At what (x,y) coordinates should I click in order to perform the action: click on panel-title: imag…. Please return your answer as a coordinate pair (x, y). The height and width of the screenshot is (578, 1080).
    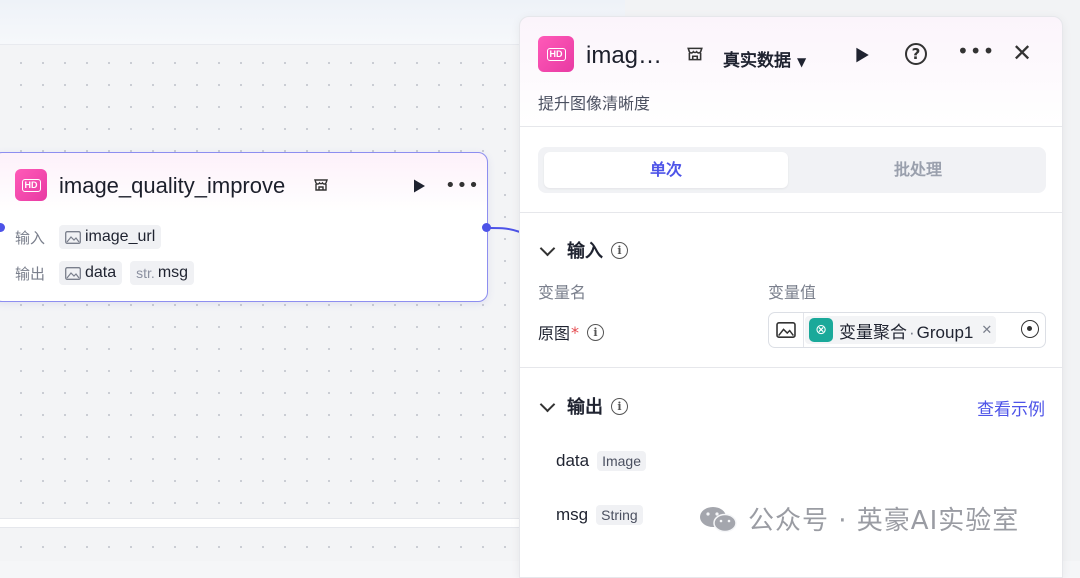
    Looking at the image, I should click on (624, 55).